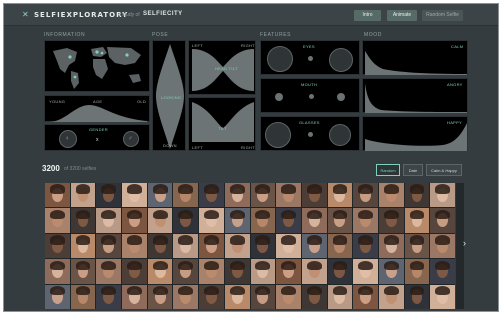 Image resolution: width=502 pixels, height=315 pixels. I want to click on eyes-closed-dot, so click(310, 58).